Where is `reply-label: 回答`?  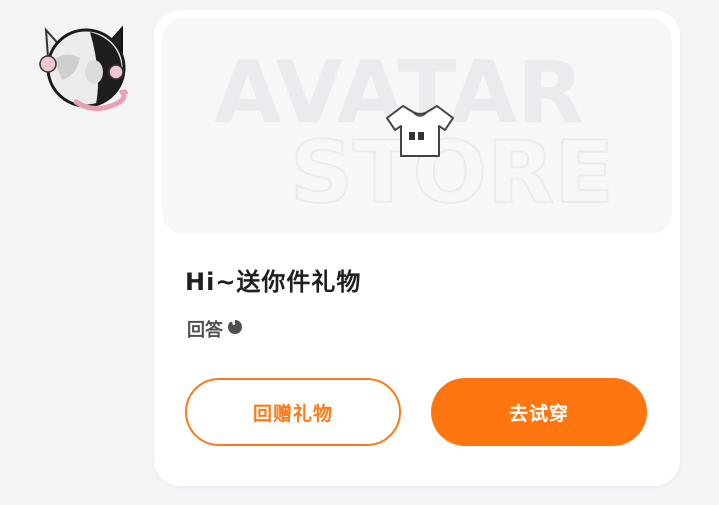
reply-label: 回答 is located at coordinates (205, 330).